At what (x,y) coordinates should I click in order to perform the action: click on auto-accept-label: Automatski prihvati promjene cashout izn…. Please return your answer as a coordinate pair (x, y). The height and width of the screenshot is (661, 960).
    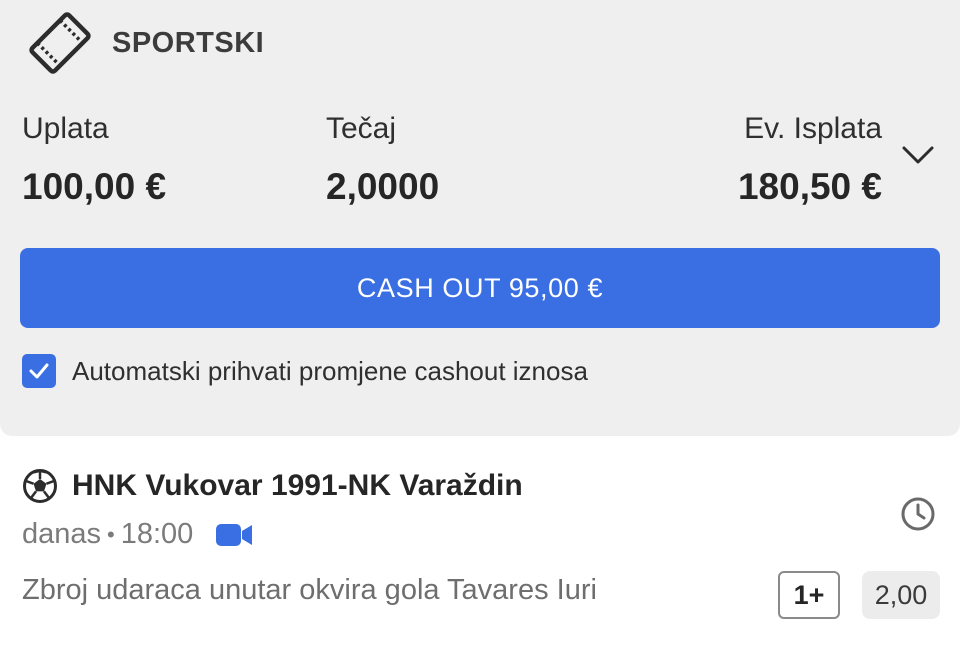
    Looking at the image, I should click on (330, 370).